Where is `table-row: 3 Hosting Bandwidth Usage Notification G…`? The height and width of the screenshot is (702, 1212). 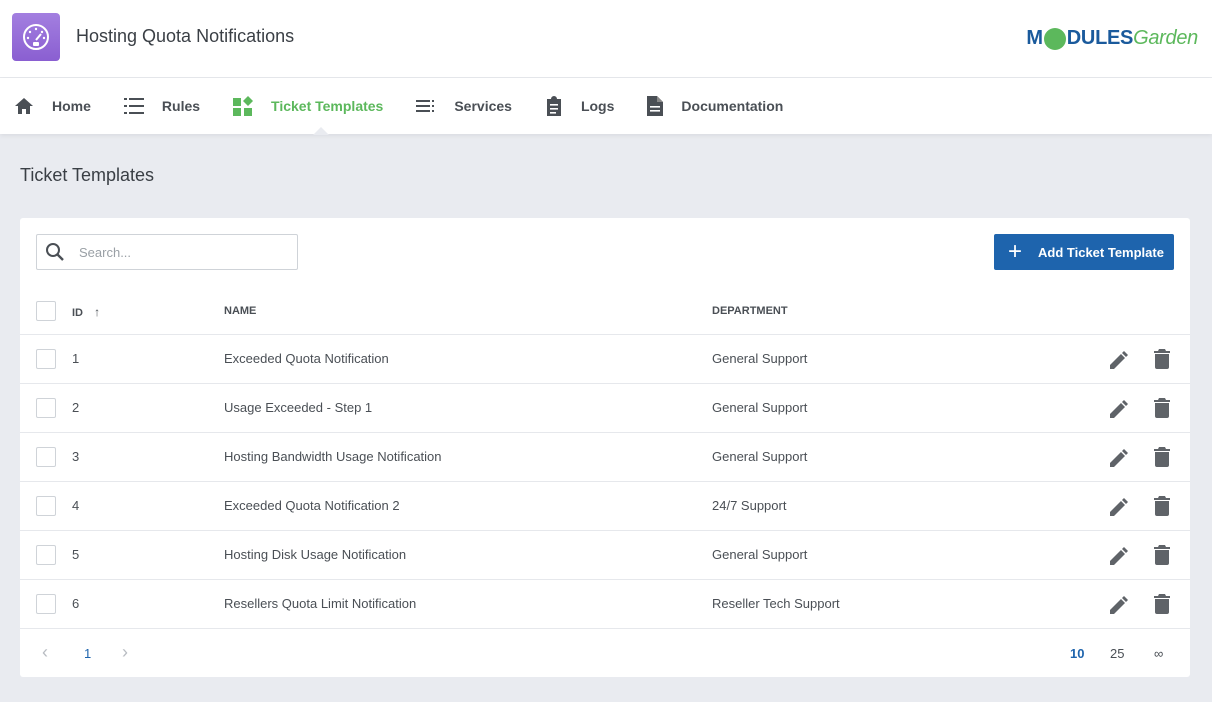
table-row: 3 Hosting Bandwidth Usage Notification G… is located at coordinates (605, 457).